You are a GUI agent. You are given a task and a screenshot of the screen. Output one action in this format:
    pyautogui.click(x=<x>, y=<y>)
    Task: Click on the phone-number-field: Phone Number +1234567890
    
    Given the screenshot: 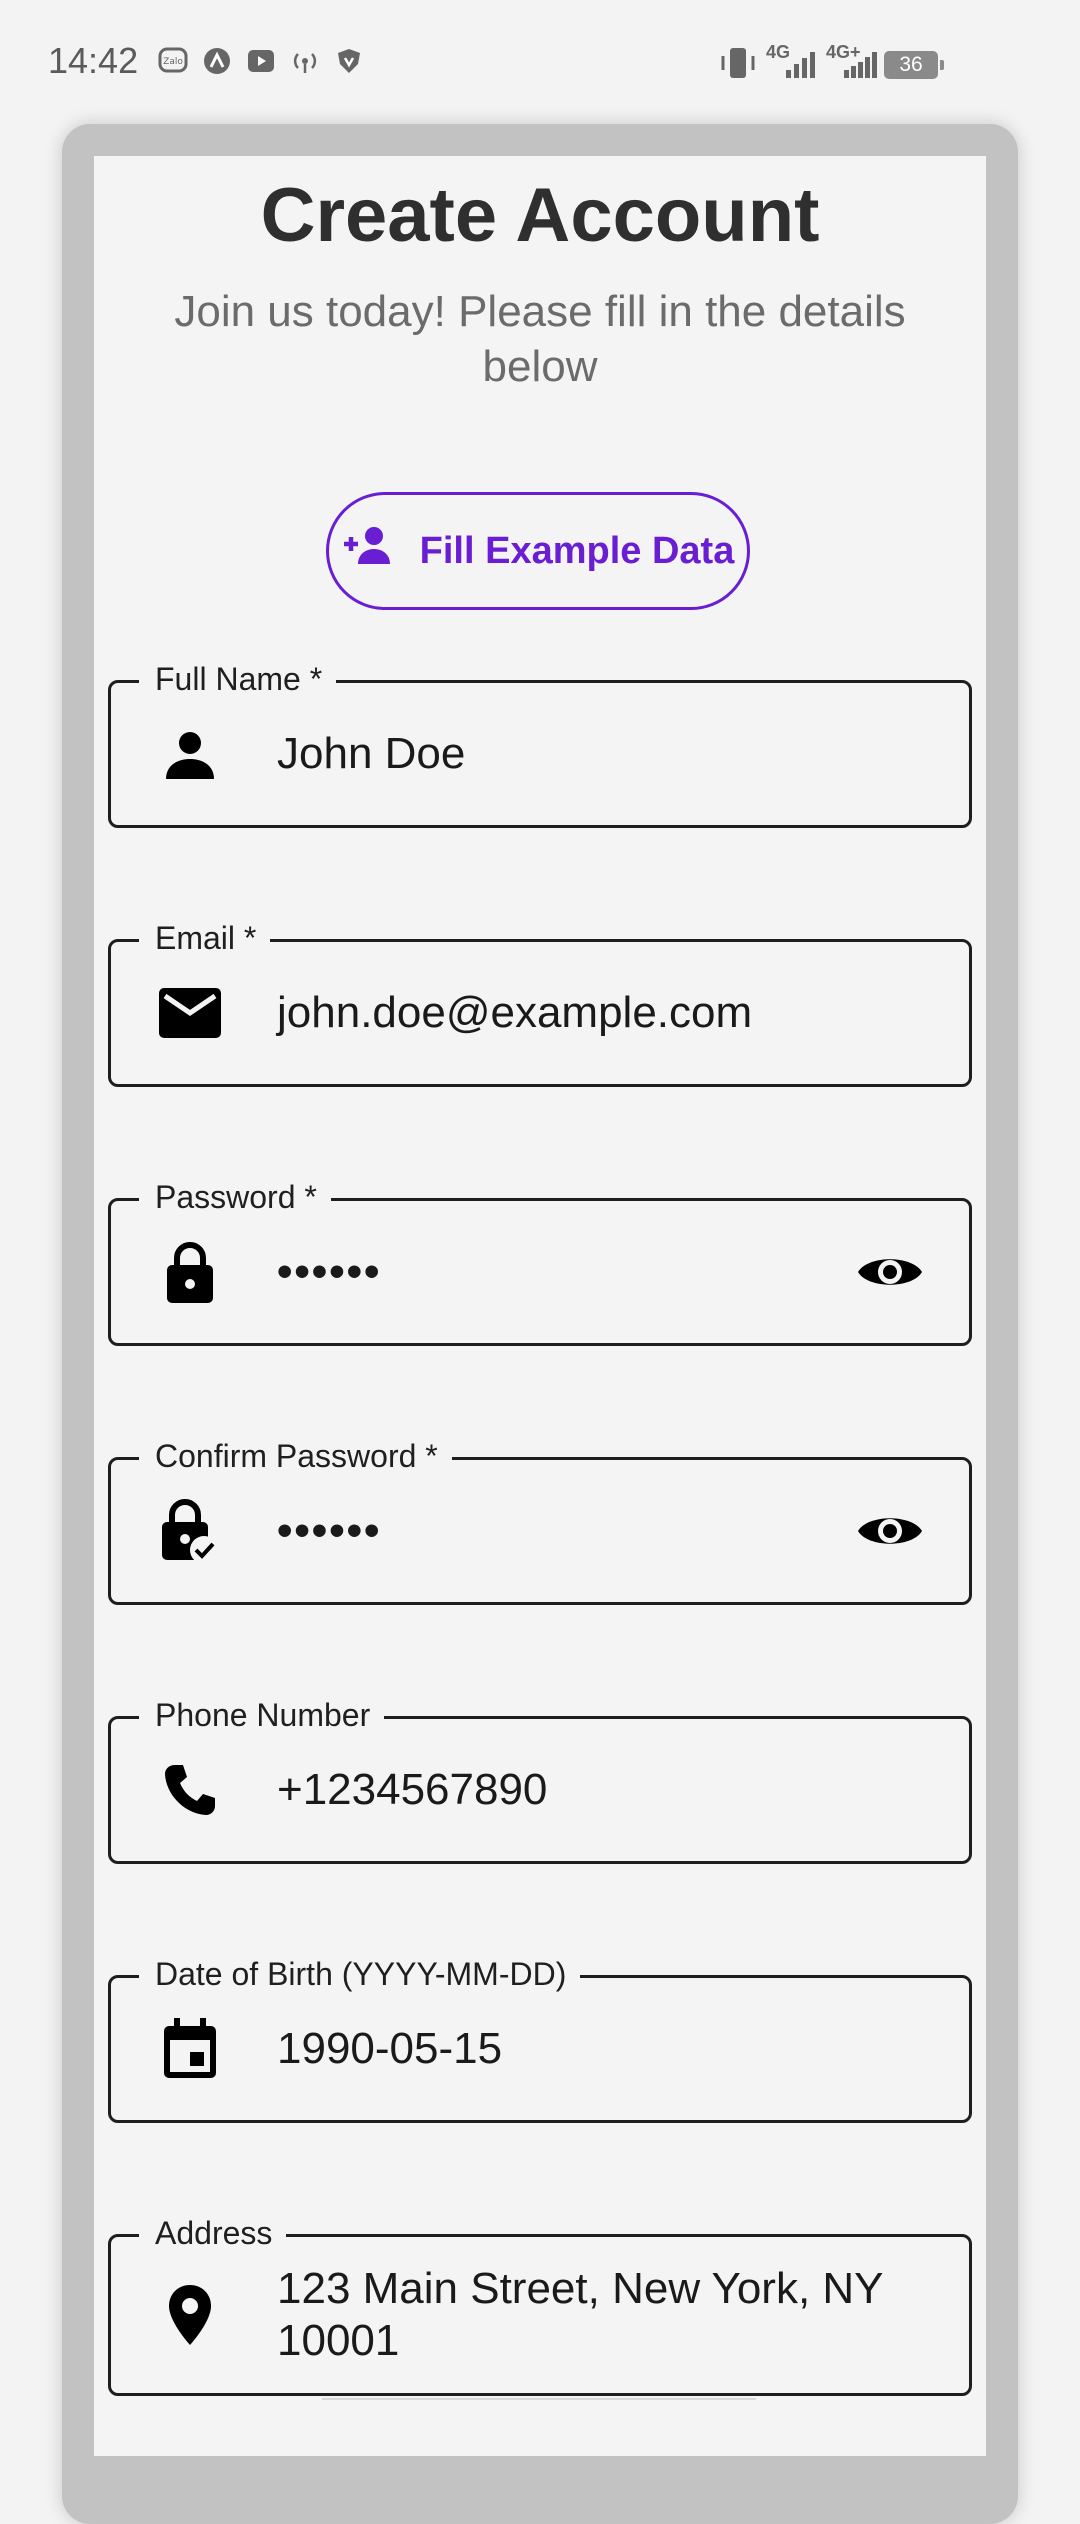 What is the action you would take?
    pyautogui.click(x=540, y=1780)
    